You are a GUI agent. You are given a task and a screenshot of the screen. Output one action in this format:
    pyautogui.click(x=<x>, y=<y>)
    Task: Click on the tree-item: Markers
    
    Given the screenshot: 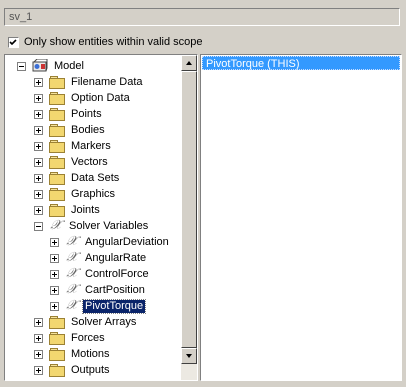 What is the action you would take?
    pyautogui.click(x=73, y=146)
    